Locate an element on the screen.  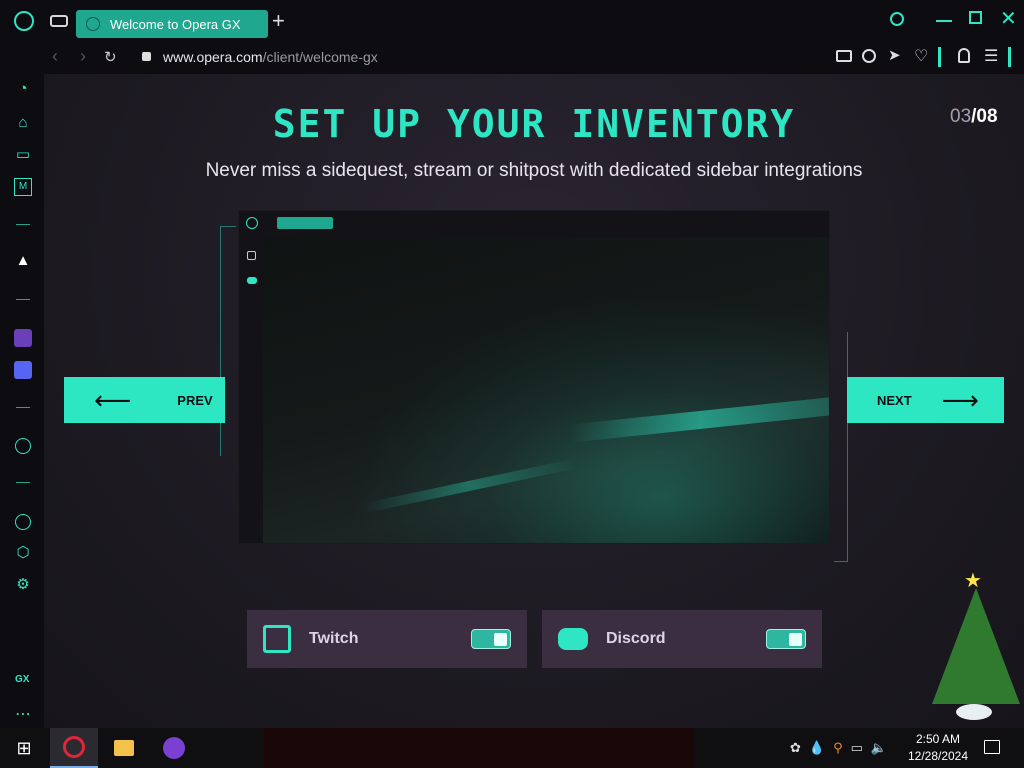
clock-date: 12/28/2024 is located at coordinates (938, 756).